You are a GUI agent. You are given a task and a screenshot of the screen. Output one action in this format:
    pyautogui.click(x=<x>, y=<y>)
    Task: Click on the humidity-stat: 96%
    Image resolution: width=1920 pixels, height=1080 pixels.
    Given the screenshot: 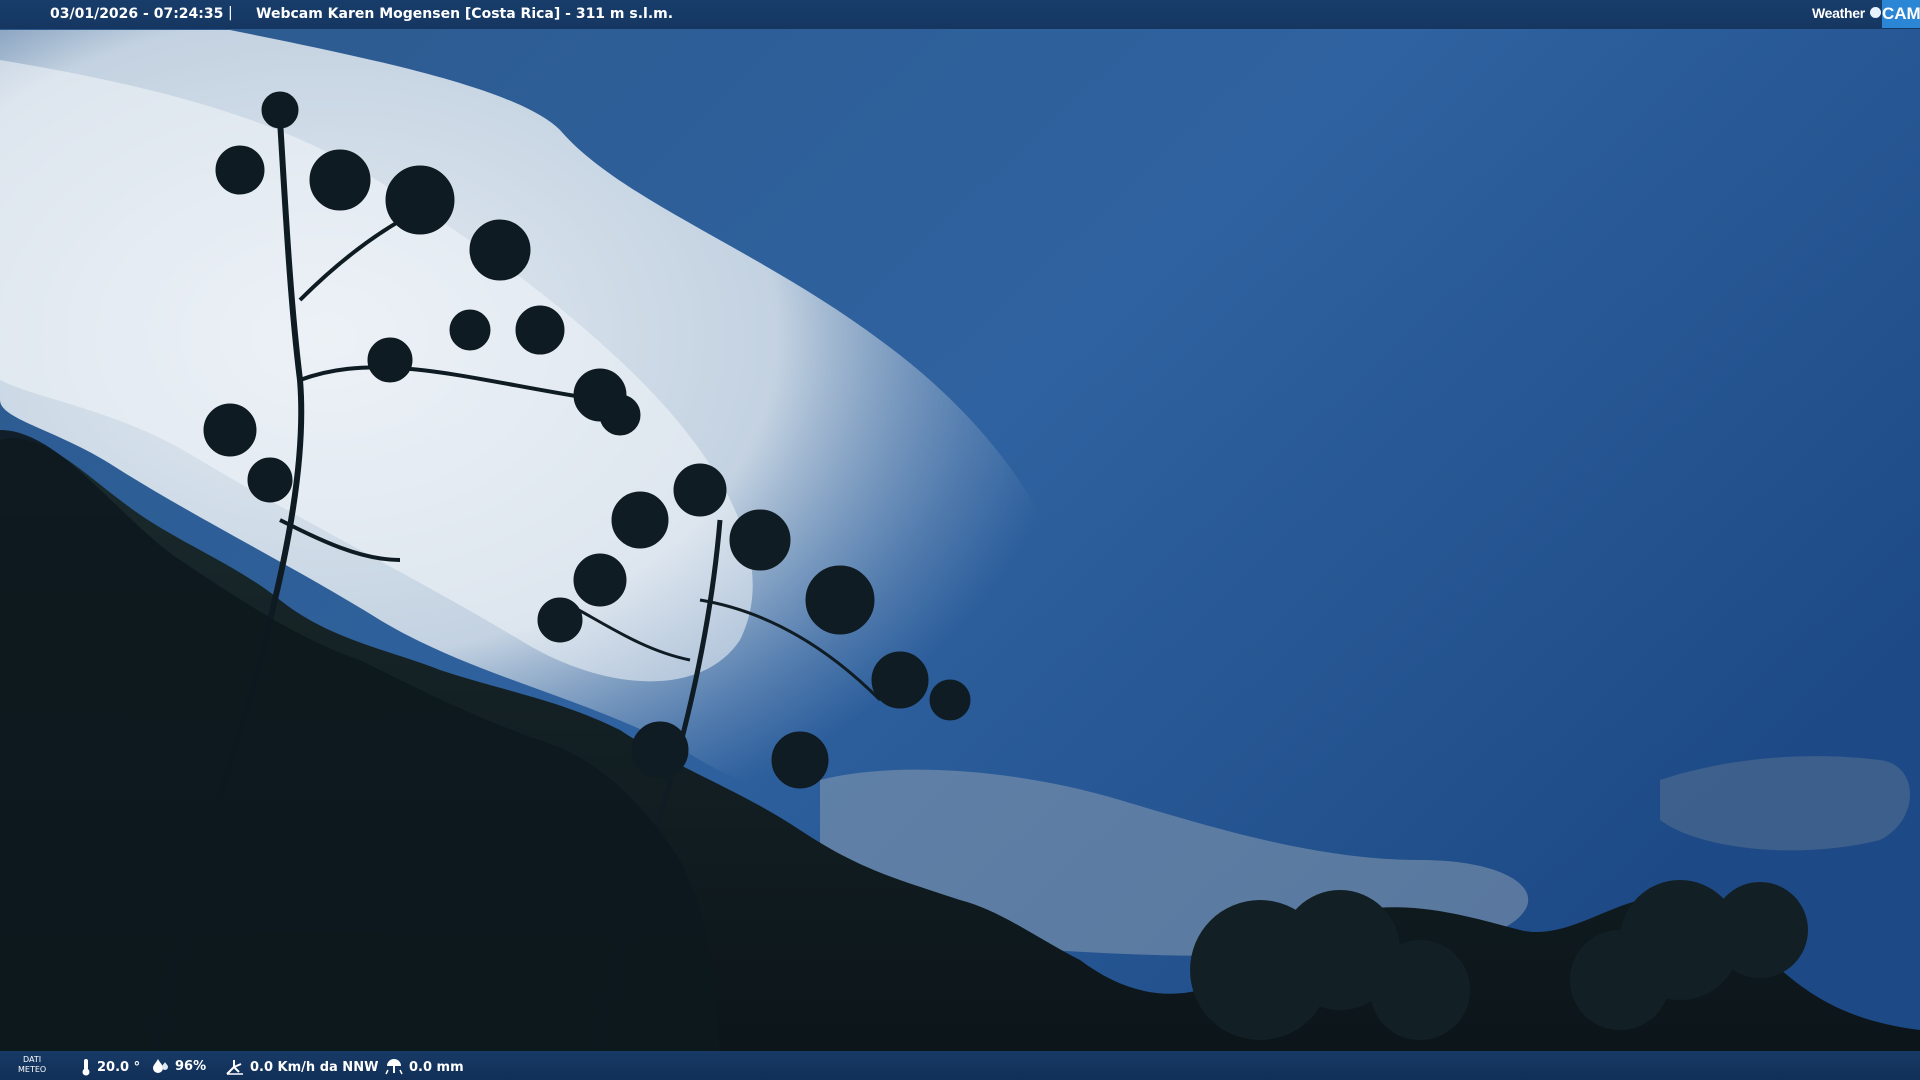 What is the action you would take?
    pyautogui.click(x=179, y=1066)
    